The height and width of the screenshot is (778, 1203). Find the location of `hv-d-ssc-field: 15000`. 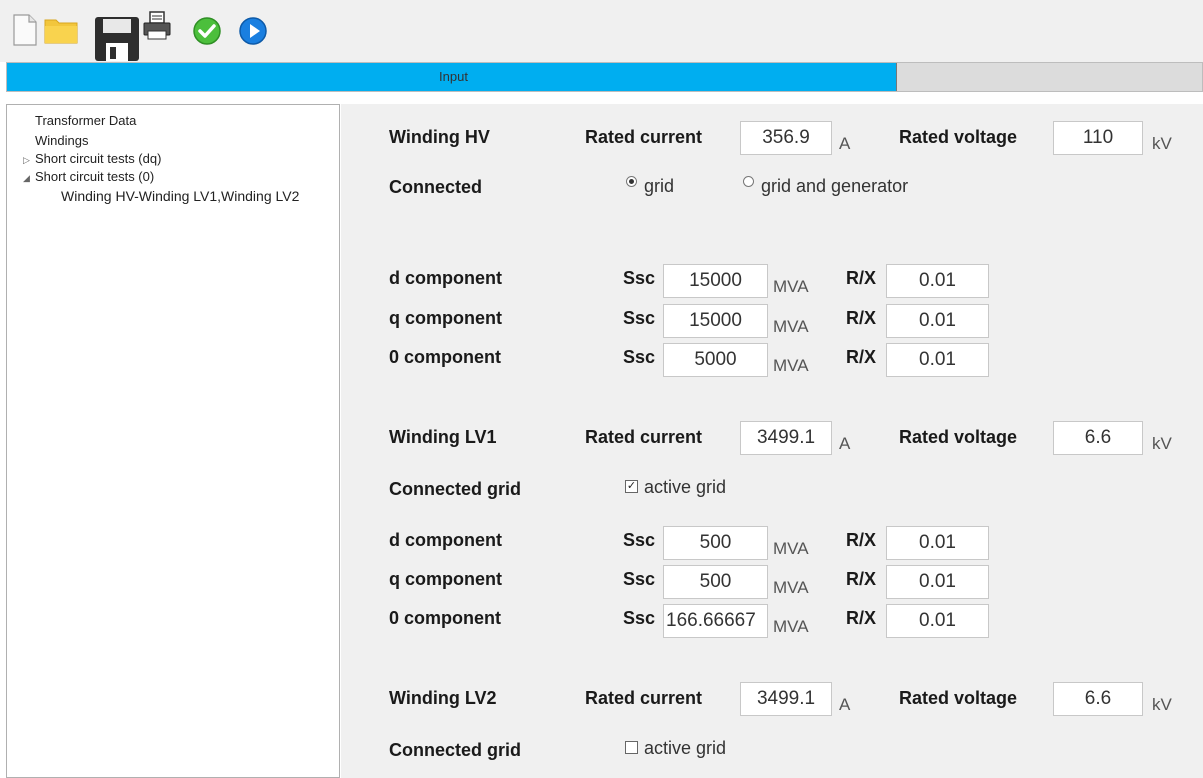

hv-d-ssc-field: 15000 is located at coordinates (715, 281).